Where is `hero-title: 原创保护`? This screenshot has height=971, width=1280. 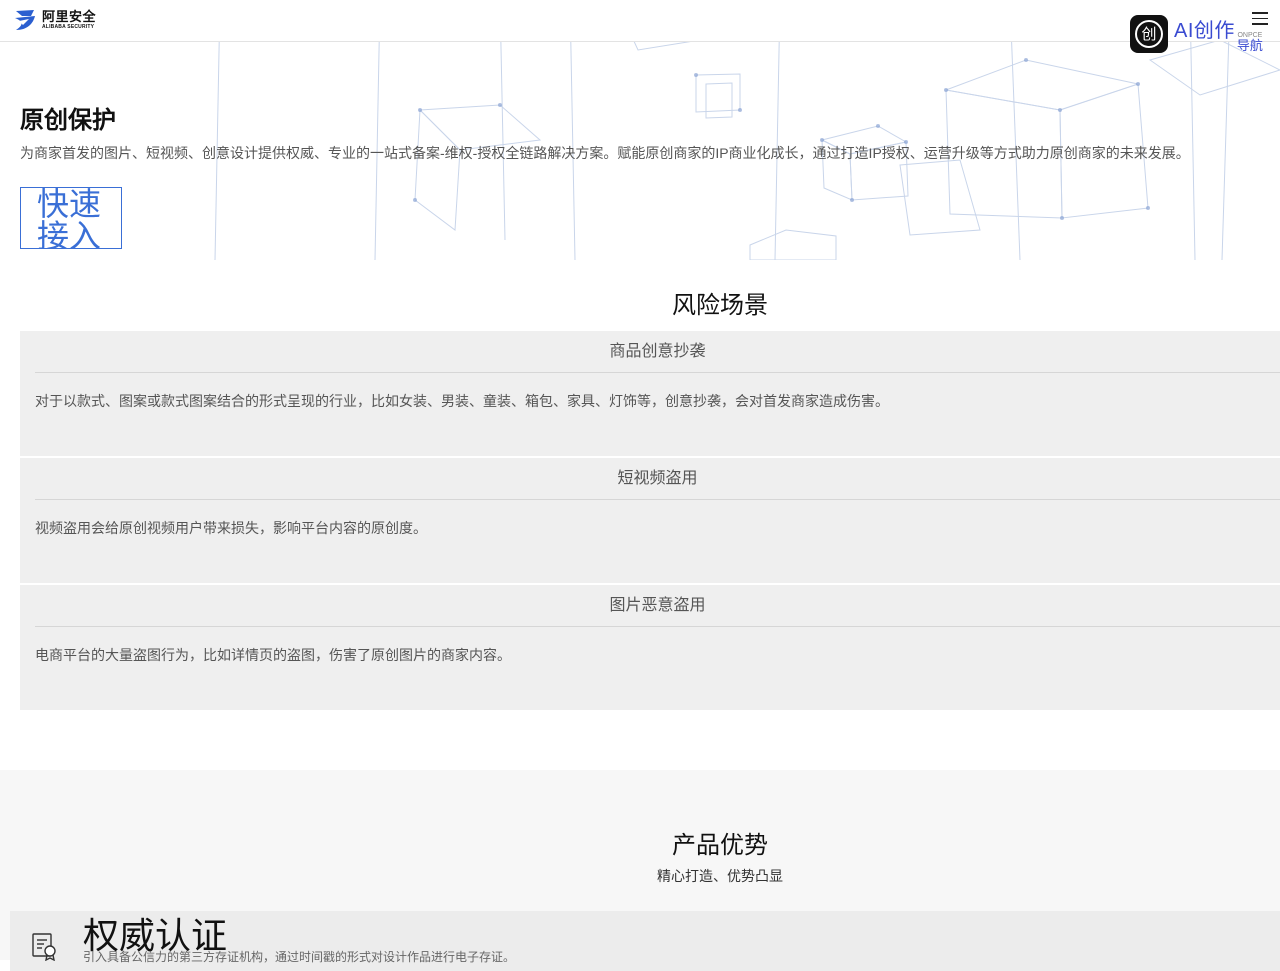 hero-title: 原创保护 is located at coordinates (68, 120).